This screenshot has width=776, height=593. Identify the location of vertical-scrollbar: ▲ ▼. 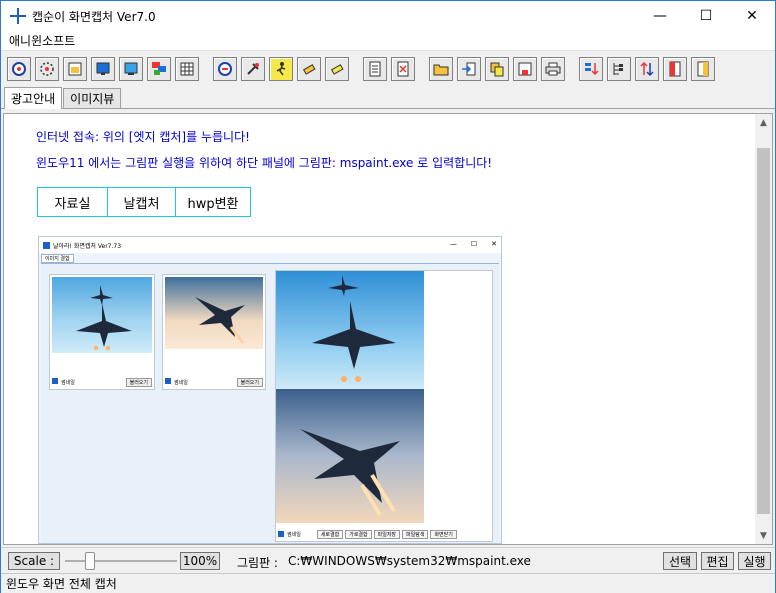
(763, 329).